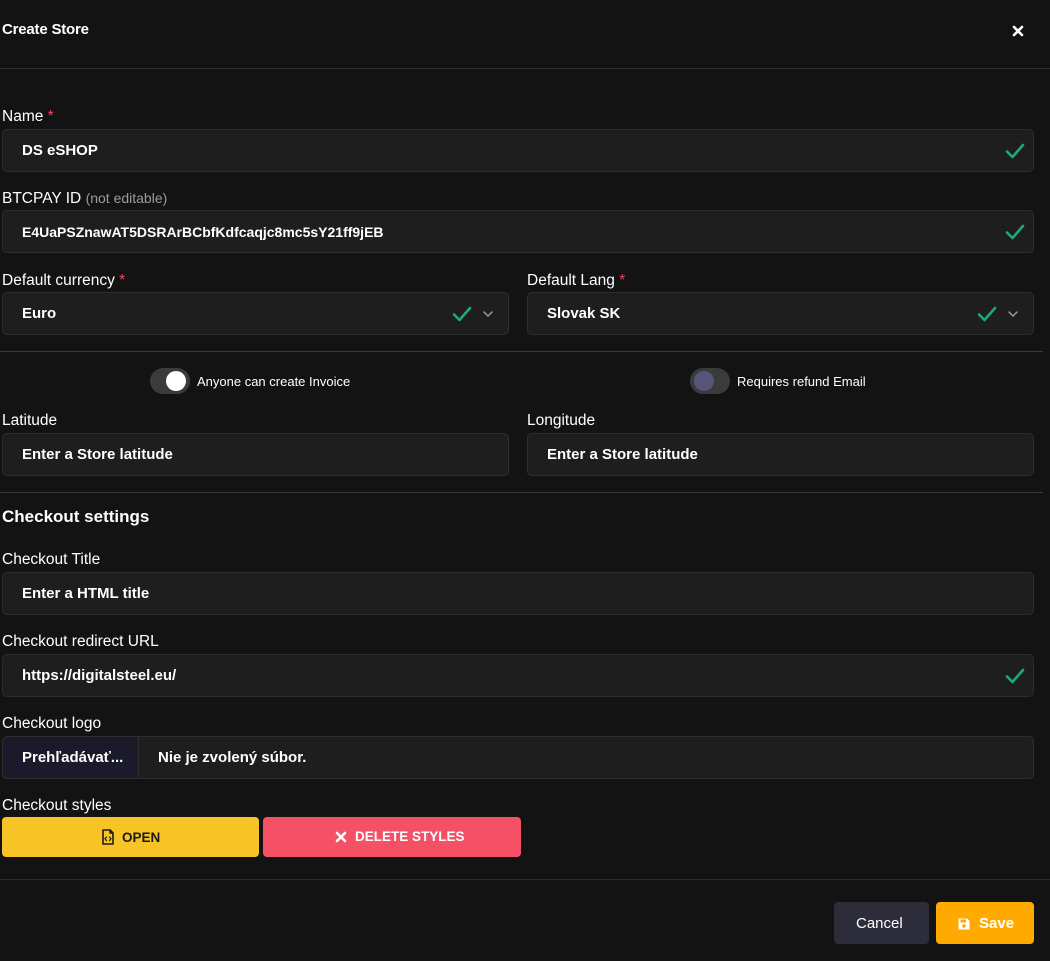 This screenshot has height=961, width=1050. What do you see at coordinates (518, 150) in the screenshot?
I see `name-field: DS eSHOP` at bounding box center [518, 150].